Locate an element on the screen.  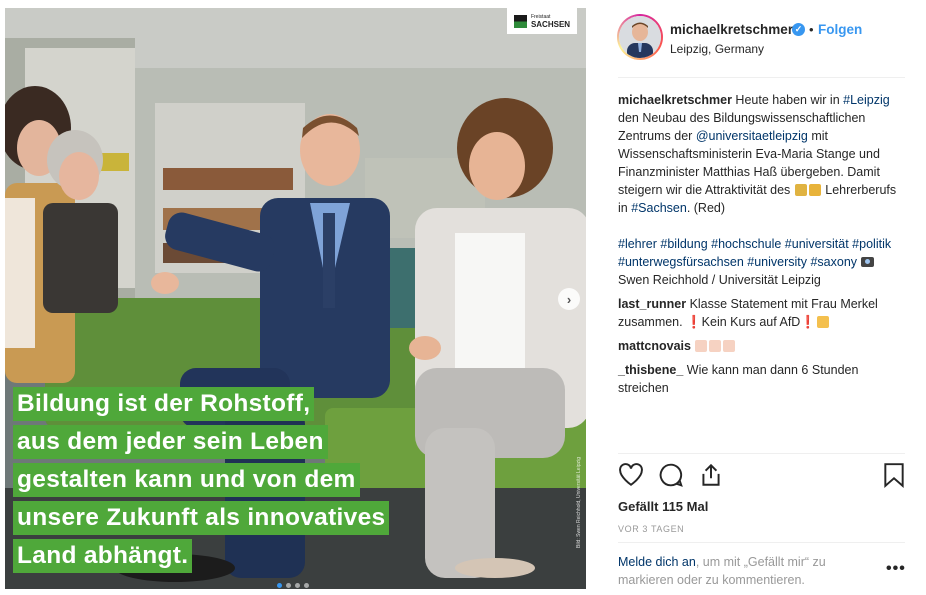
hashtag-link: #Sachsen is located at coordinates (659, 208).